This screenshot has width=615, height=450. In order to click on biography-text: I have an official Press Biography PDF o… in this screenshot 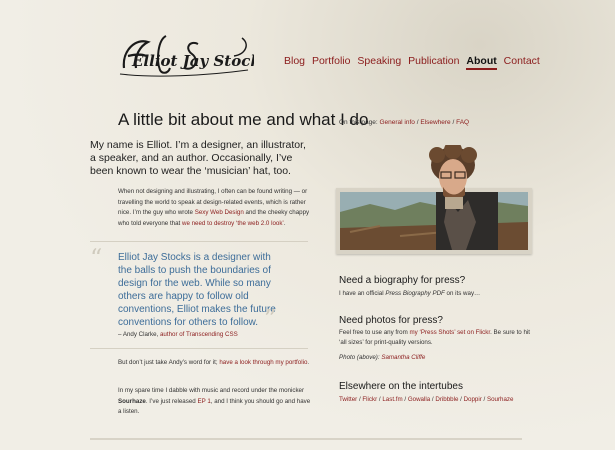, I will do `click(439, 294)`.